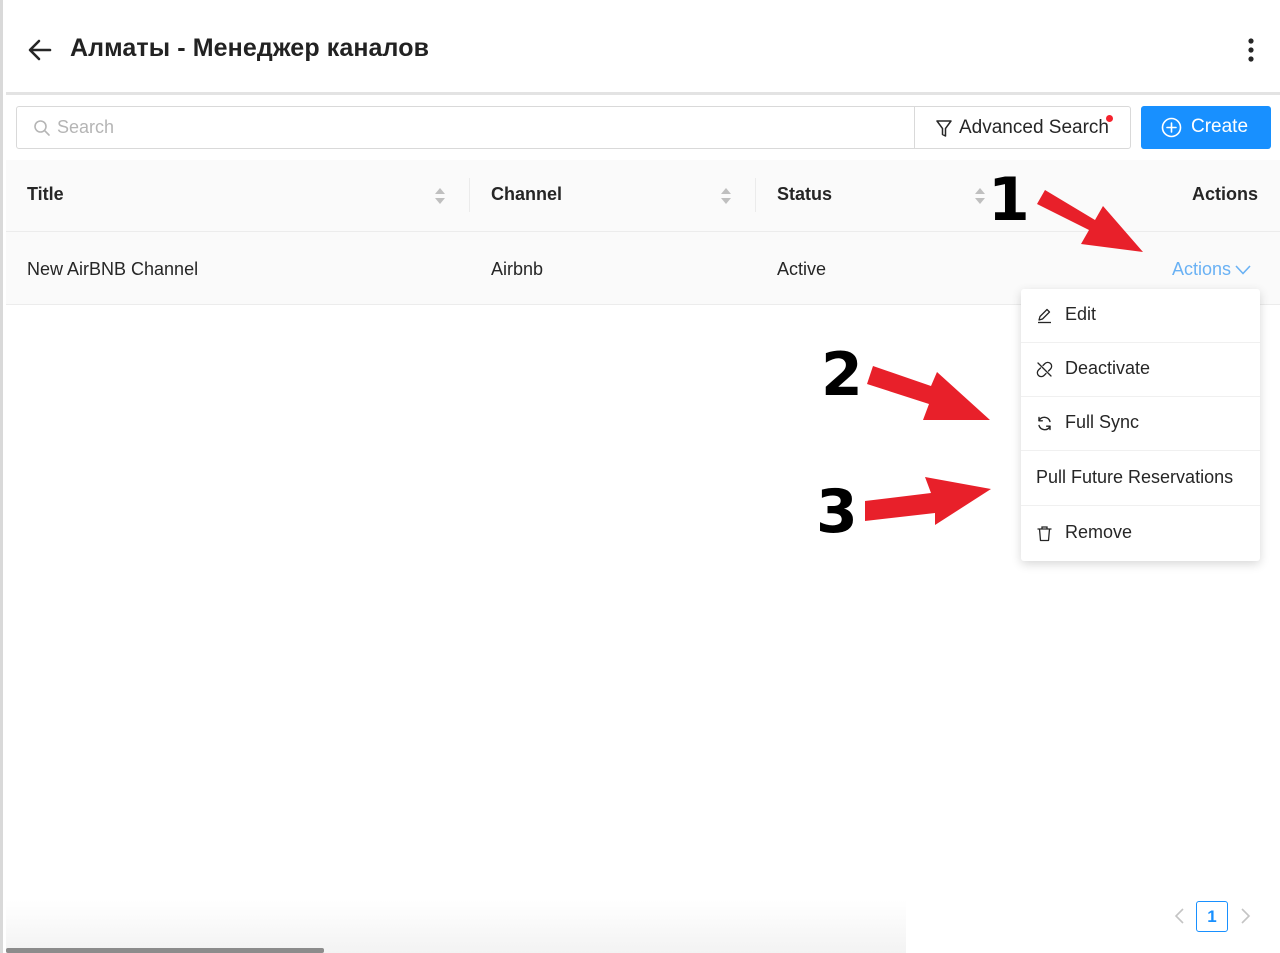 The image size is (1280, 953). What do you see at coordinates (1044, 534) in the screenshot?
I see `trash-icon` at bounding box center [1044, 534].